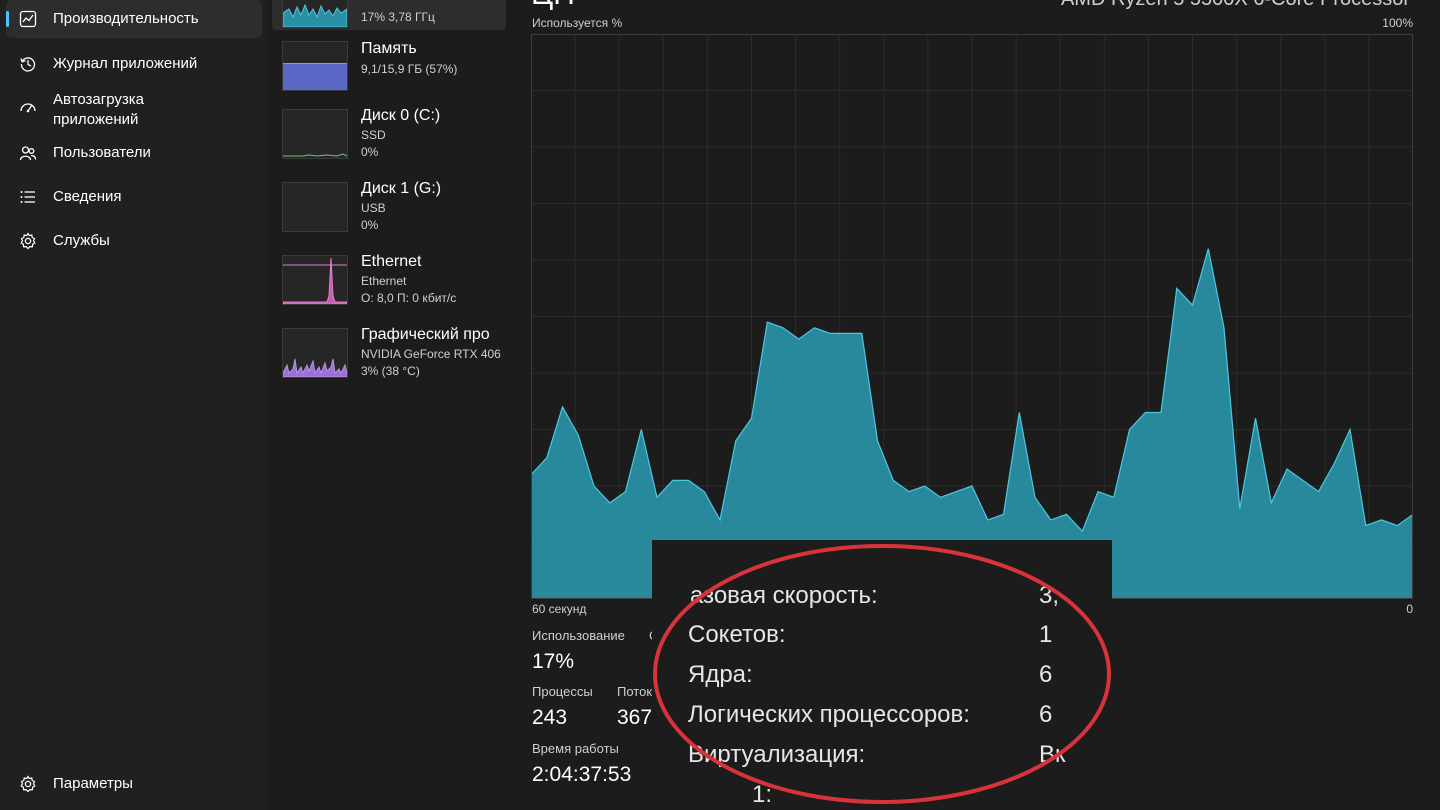  What do you see at coordinates (425, 334) in the screenshot?
I see `resource-title: Графический про` at bounding box center [425, 334].